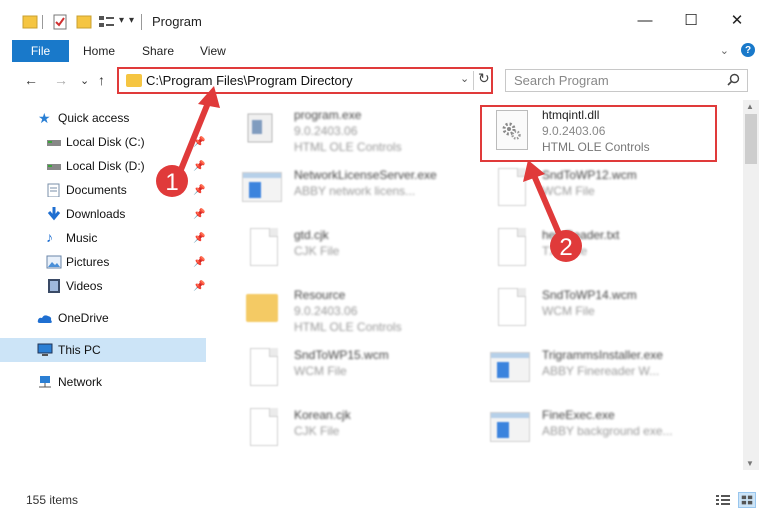  Describe the element at coordinates (121, 24) in the screenshot. I see `quick-access-dropdown-icon: ▾` at that location.